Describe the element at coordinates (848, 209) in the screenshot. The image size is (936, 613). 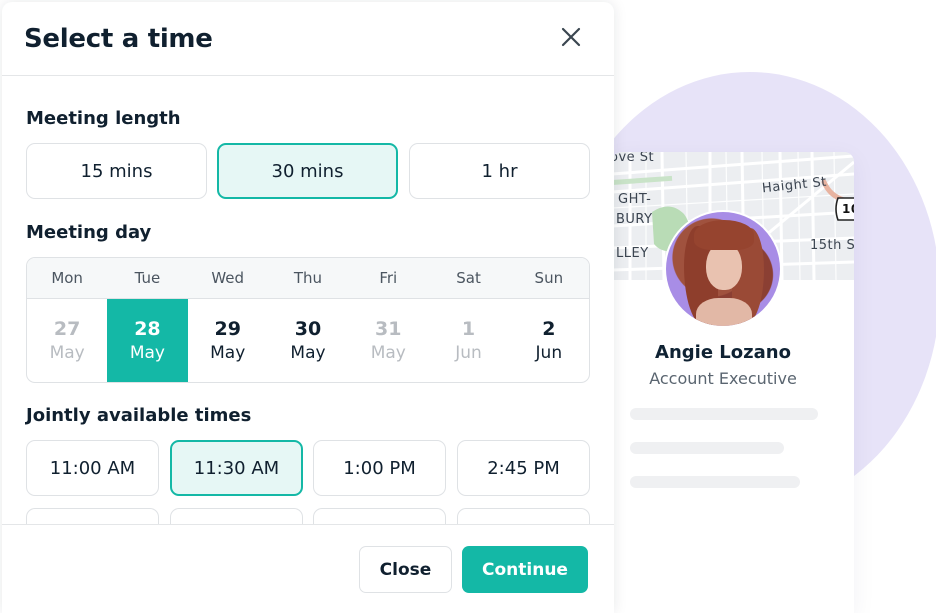
I see `highway-shield-label: 10` at that location.